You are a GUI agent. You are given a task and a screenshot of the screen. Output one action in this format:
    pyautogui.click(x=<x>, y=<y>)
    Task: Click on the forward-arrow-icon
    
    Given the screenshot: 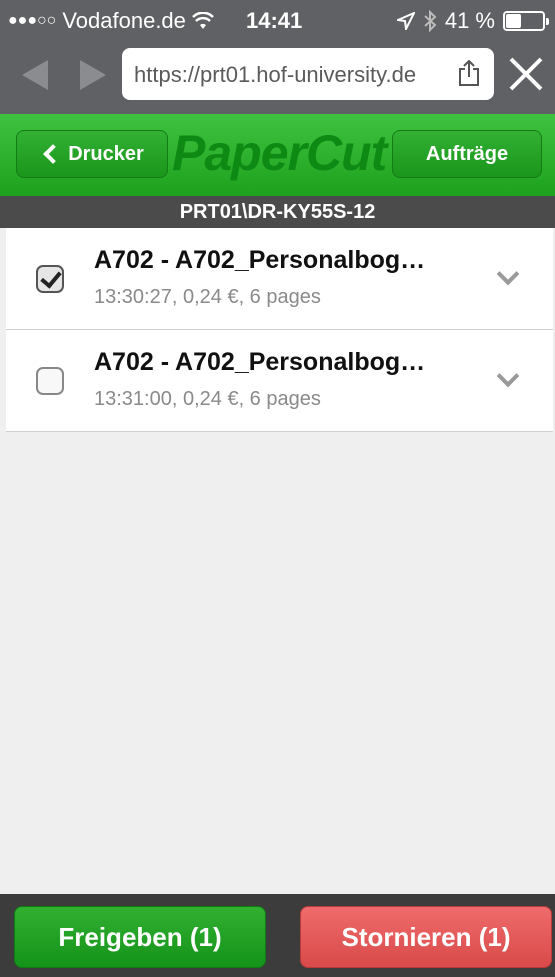 What is the action you would take?
    pyautogui.click(x=93, y=75)
    